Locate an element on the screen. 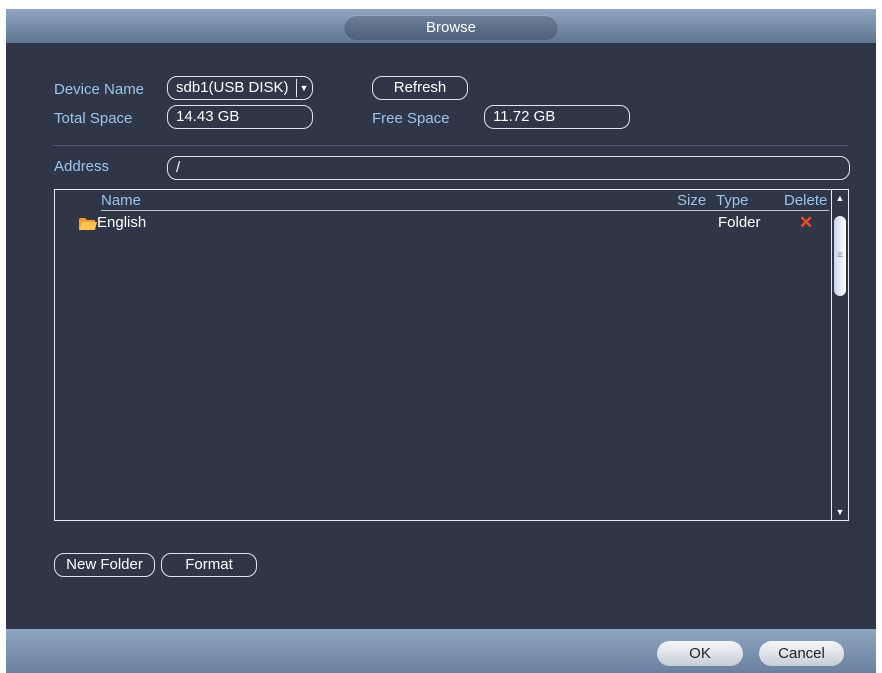  refresh-button: Refresh is located at coordinates (420, 88).